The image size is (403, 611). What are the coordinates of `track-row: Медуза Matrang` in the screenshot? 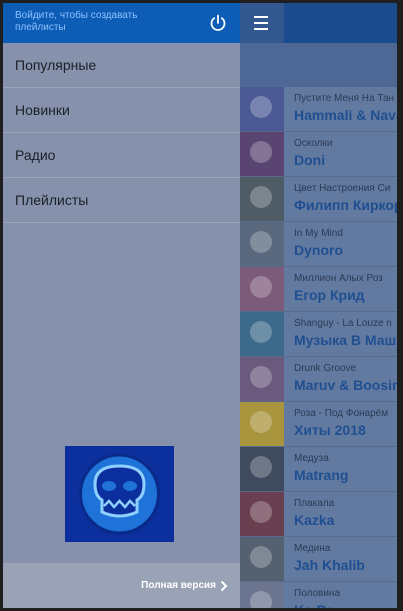 It's located at (318, 469).